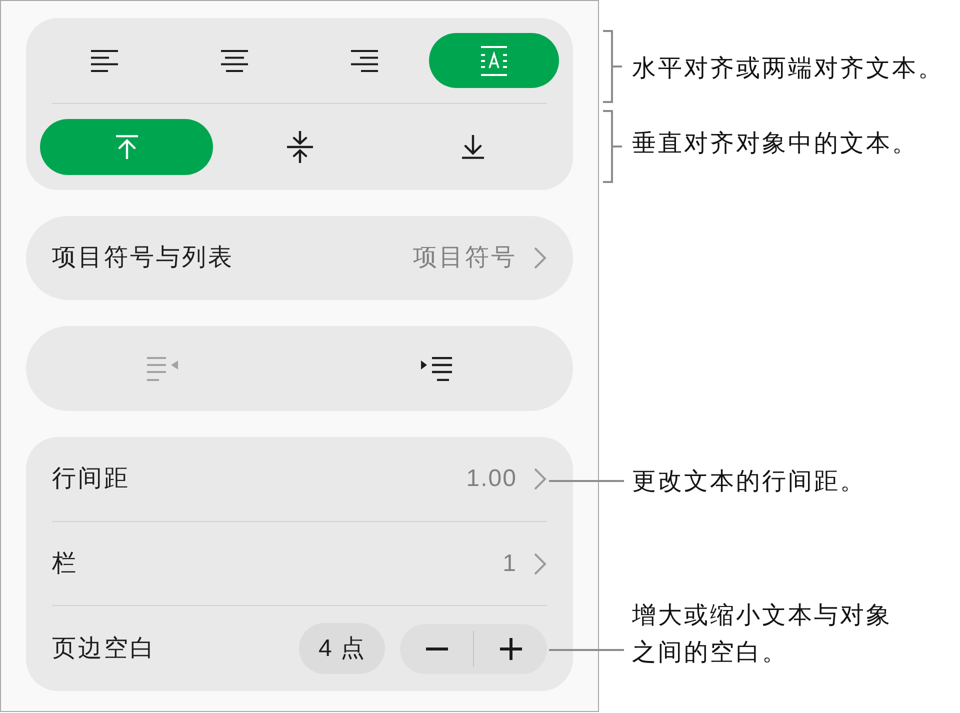  Describe the element at coordinates (762, 634) in the screenshot. I see `callout-text: 增大或缩小文本与对象之间的空白。` at that location.